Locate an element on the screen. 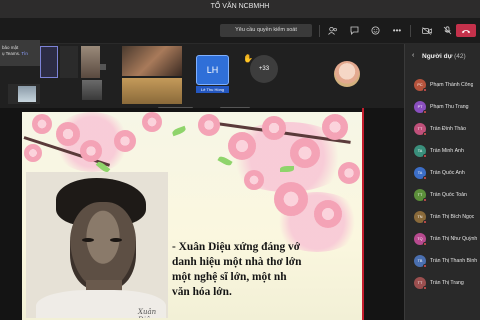 This screenshot has height=320, width=480. avatar: TQ is located at coordinates (420, 239).